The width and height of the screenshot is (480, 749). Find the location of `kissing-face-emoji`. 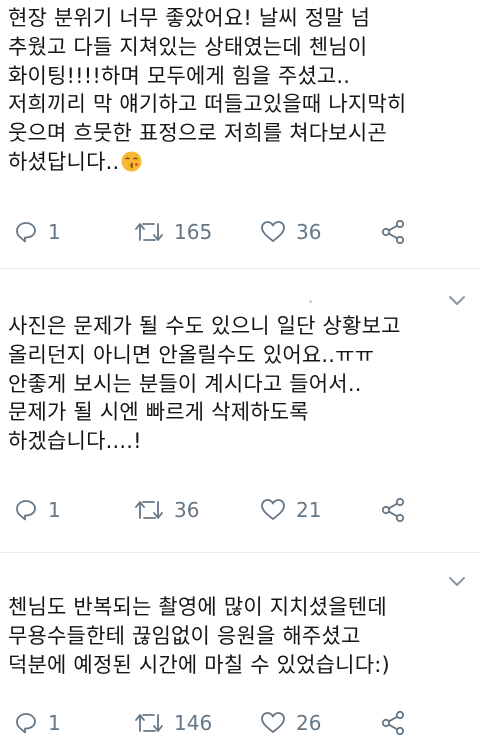

kissing-face-emoji is located at coordinates (131, 161).